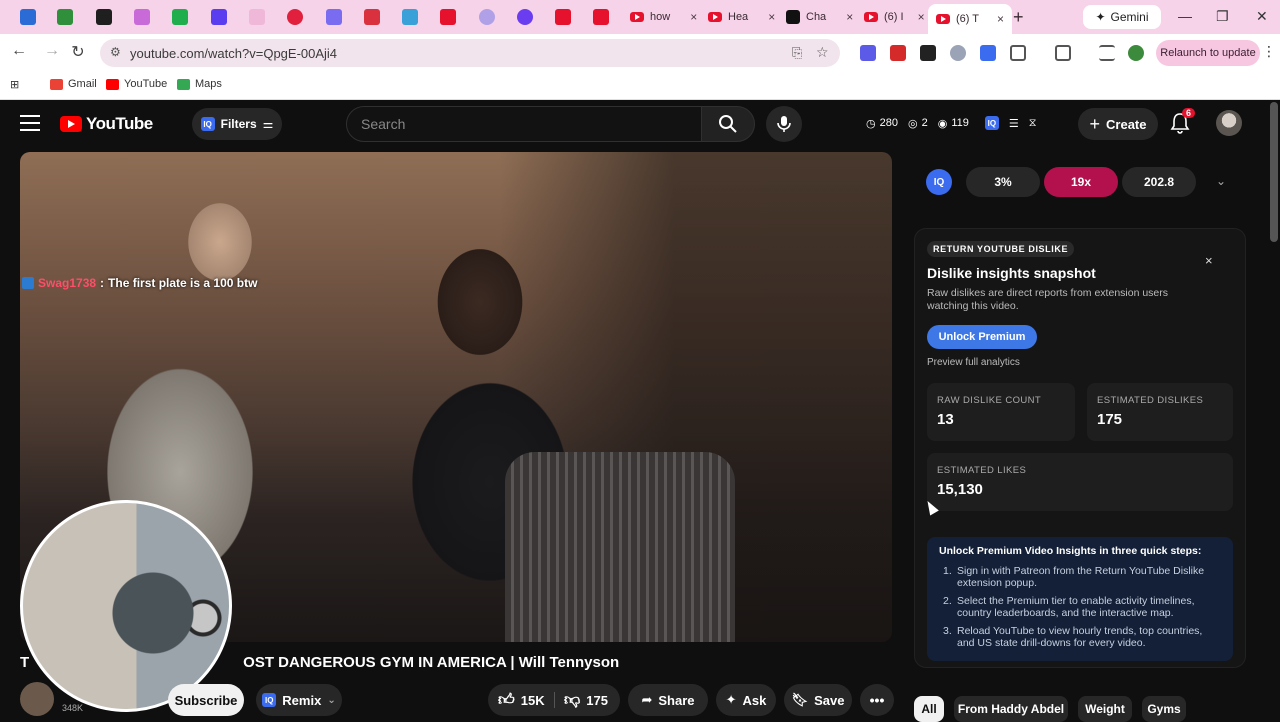  Describe the element at coordinates (982, 337) in the screenshot. I see `unlock-premium-button: Unlock Premium` at that location.